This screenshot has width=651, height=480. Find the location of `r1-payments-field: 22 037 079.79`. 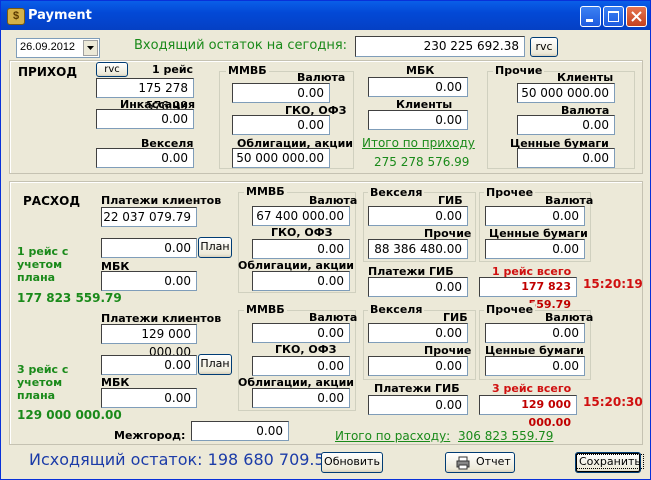

r1-payments-field: 22 037 079.79 is located at coordinates (149, 217).